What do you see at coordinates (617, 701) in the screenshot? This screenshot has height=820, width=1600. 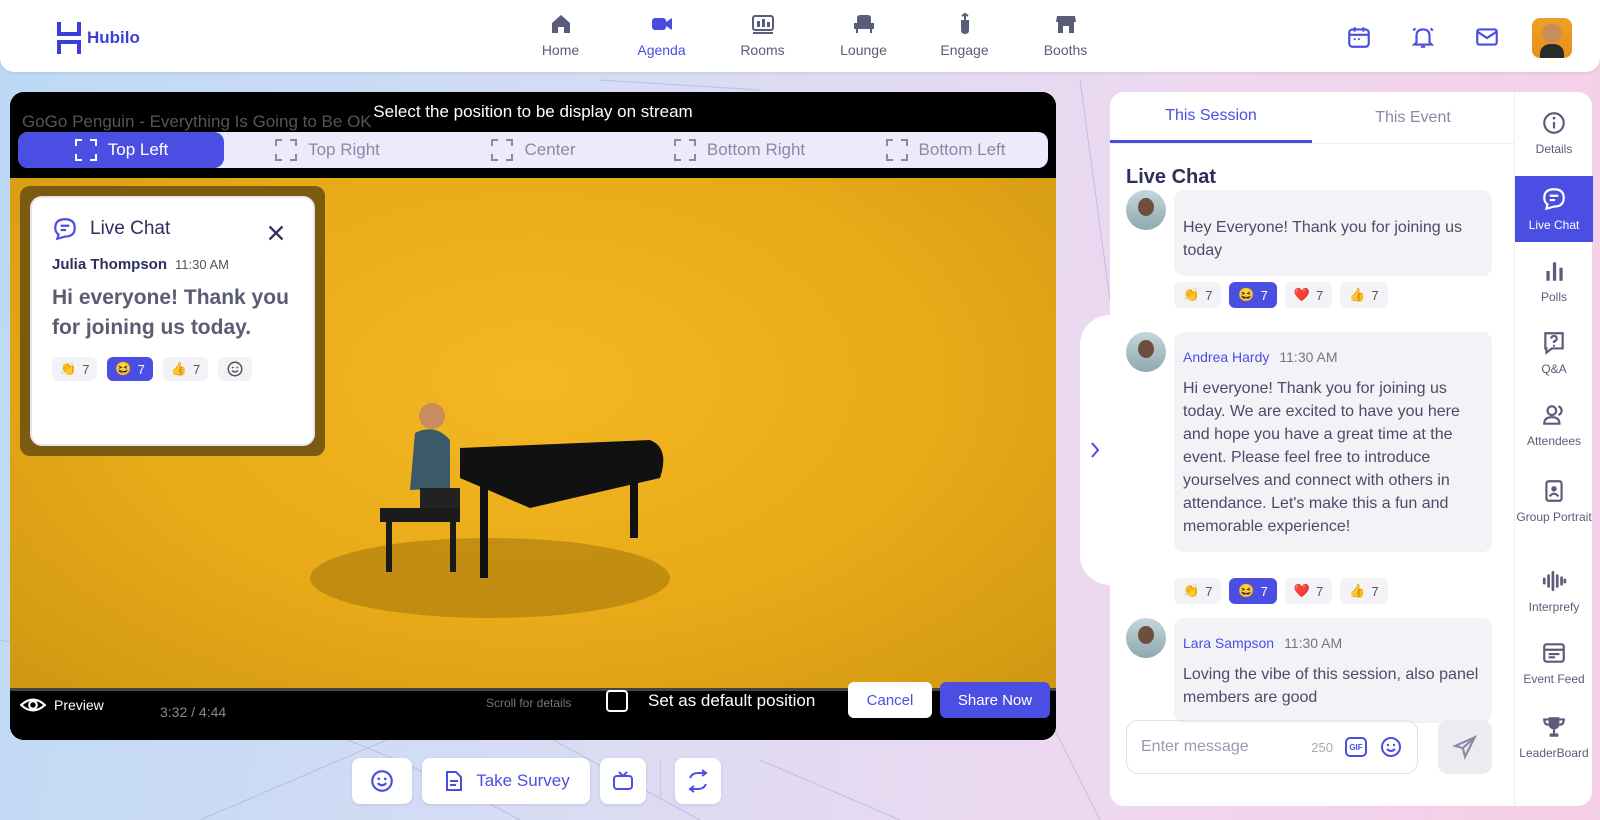 I see `default-position-checkbox` at bounding box center [617, 701].